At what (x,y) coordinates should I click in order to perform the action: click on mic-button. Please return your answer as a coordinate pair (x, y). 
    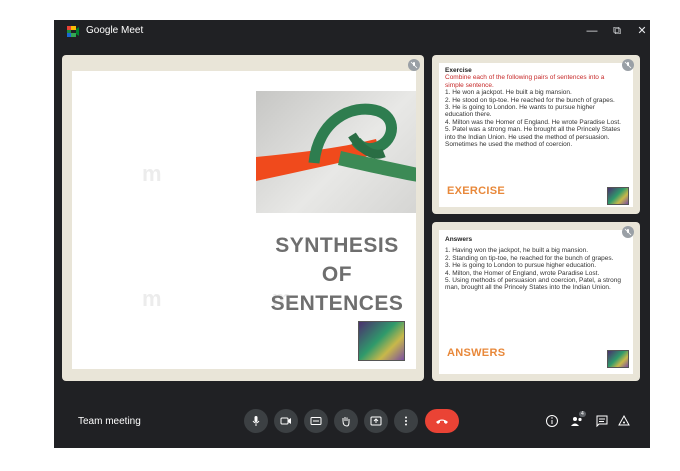
    Looking at the image, I should click on (256, 421).